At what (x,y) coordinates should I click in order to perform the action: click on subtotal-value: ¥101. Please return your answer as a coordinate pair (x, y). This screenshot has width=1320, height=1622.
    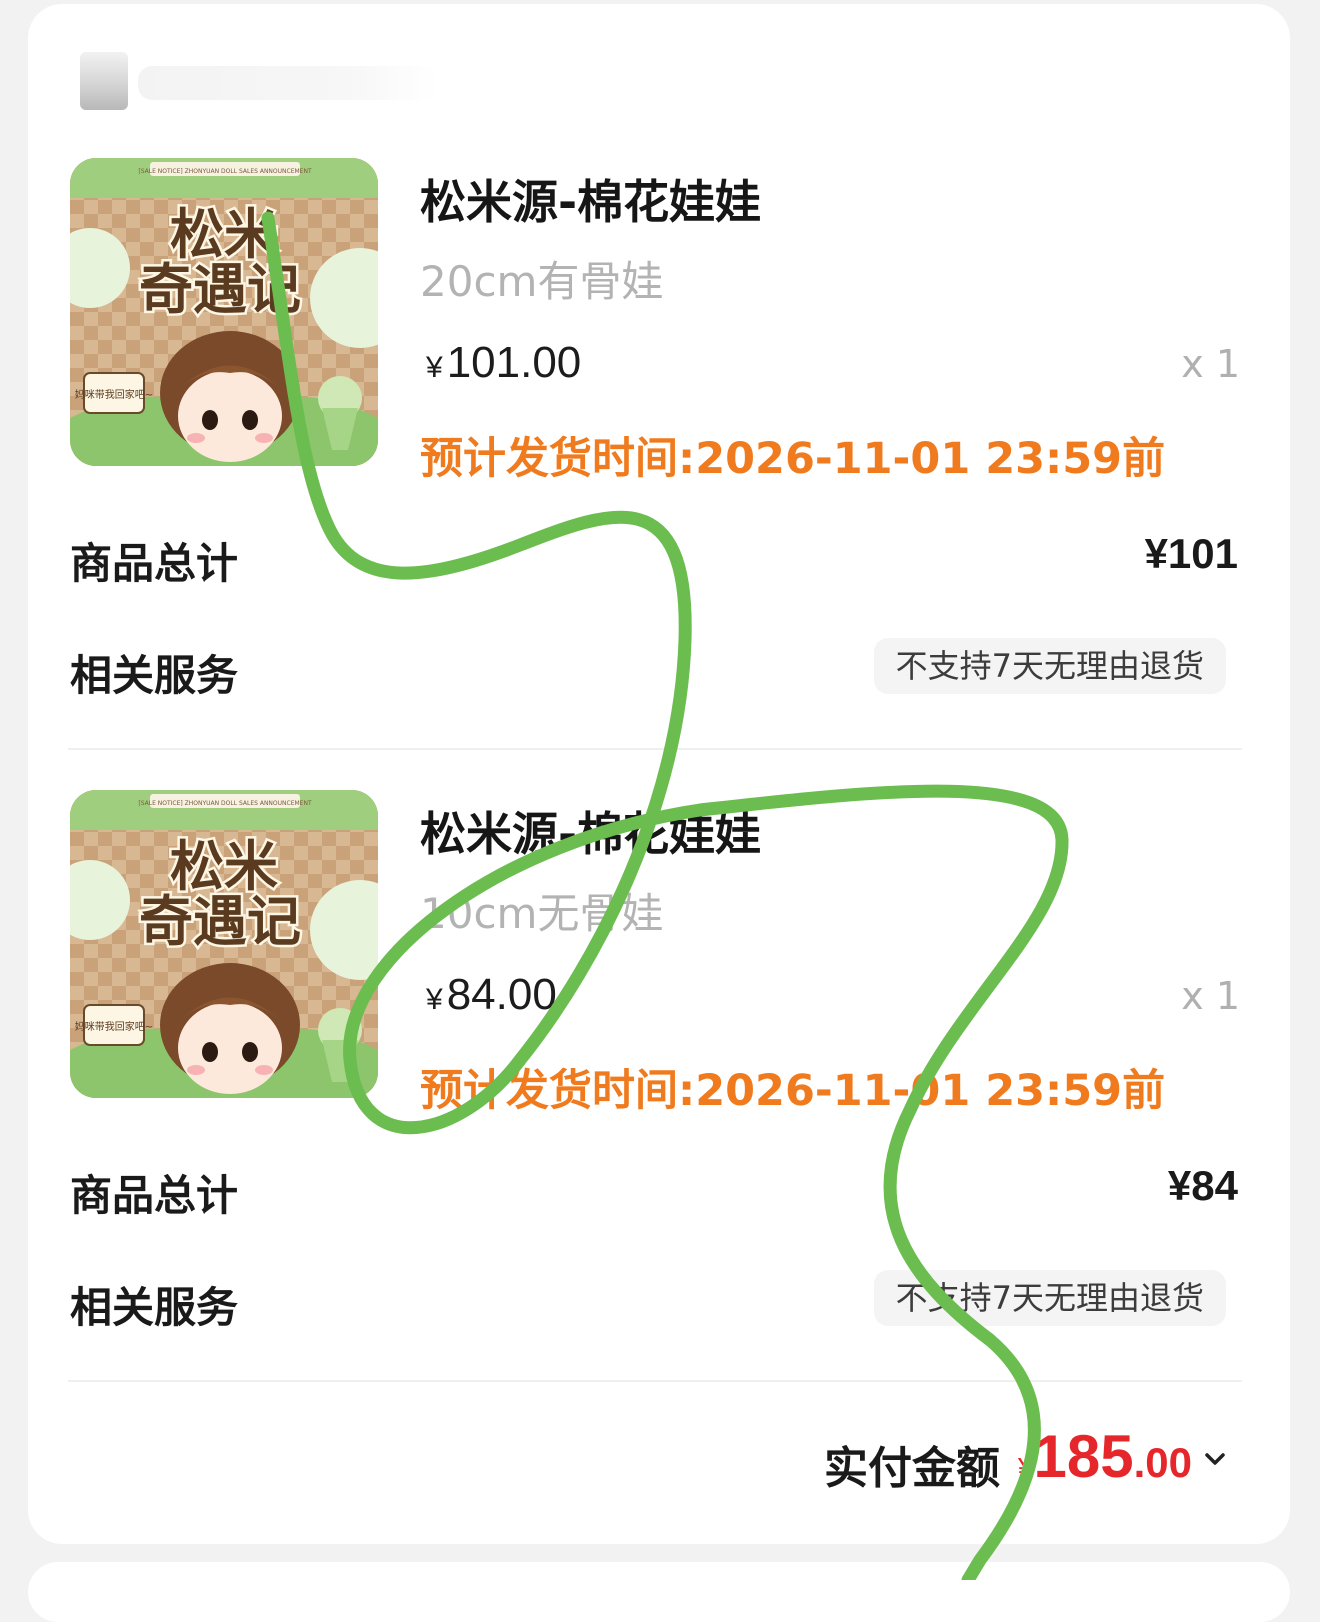
    Looking at the image, I should click on (1191, 553).